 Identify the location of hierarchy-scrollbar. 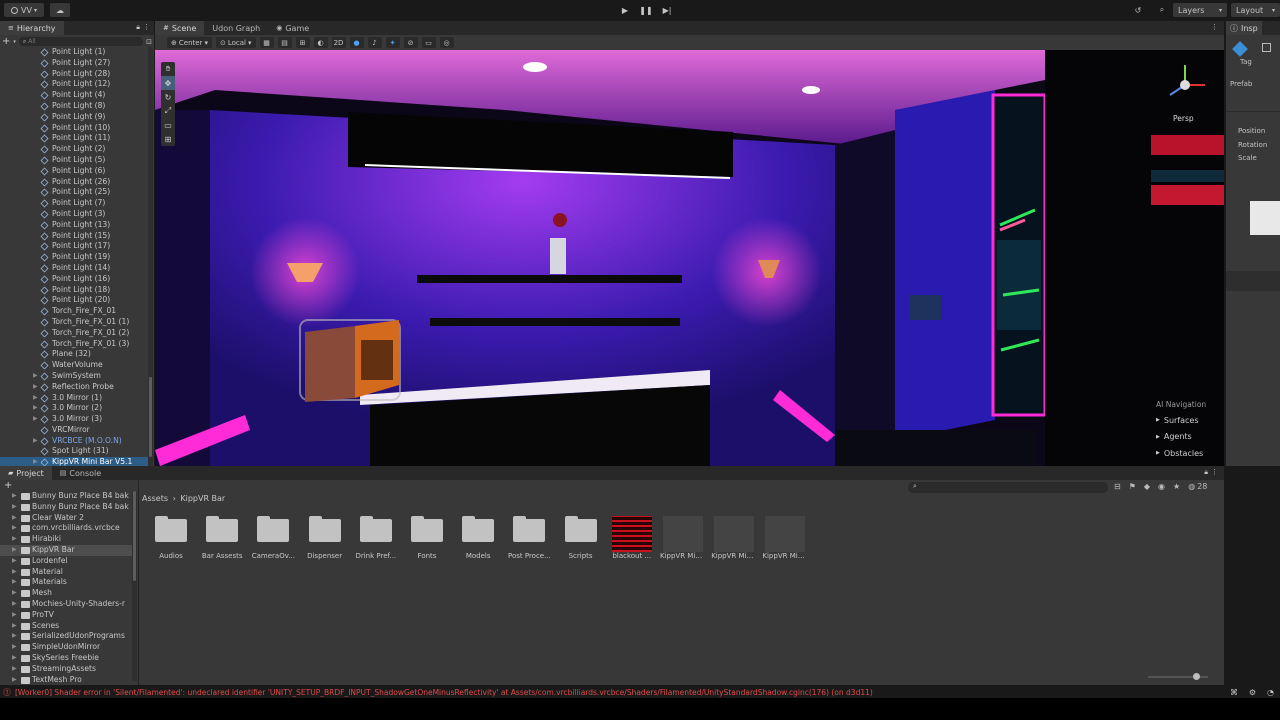
(150, 256).